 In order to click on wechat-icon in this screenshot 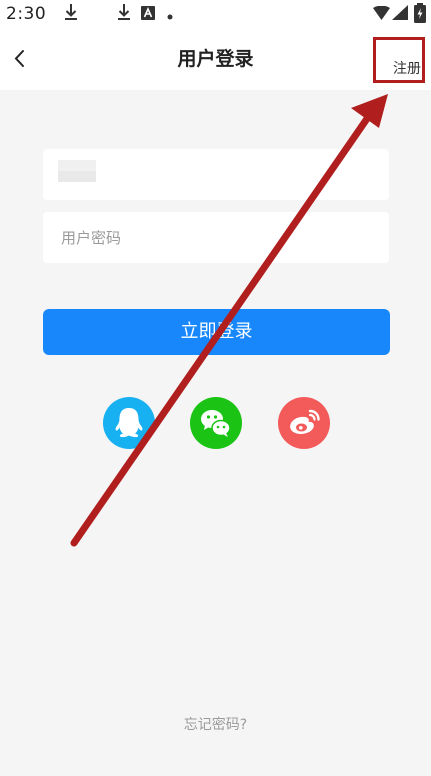, I will do `click(216, 423)`.